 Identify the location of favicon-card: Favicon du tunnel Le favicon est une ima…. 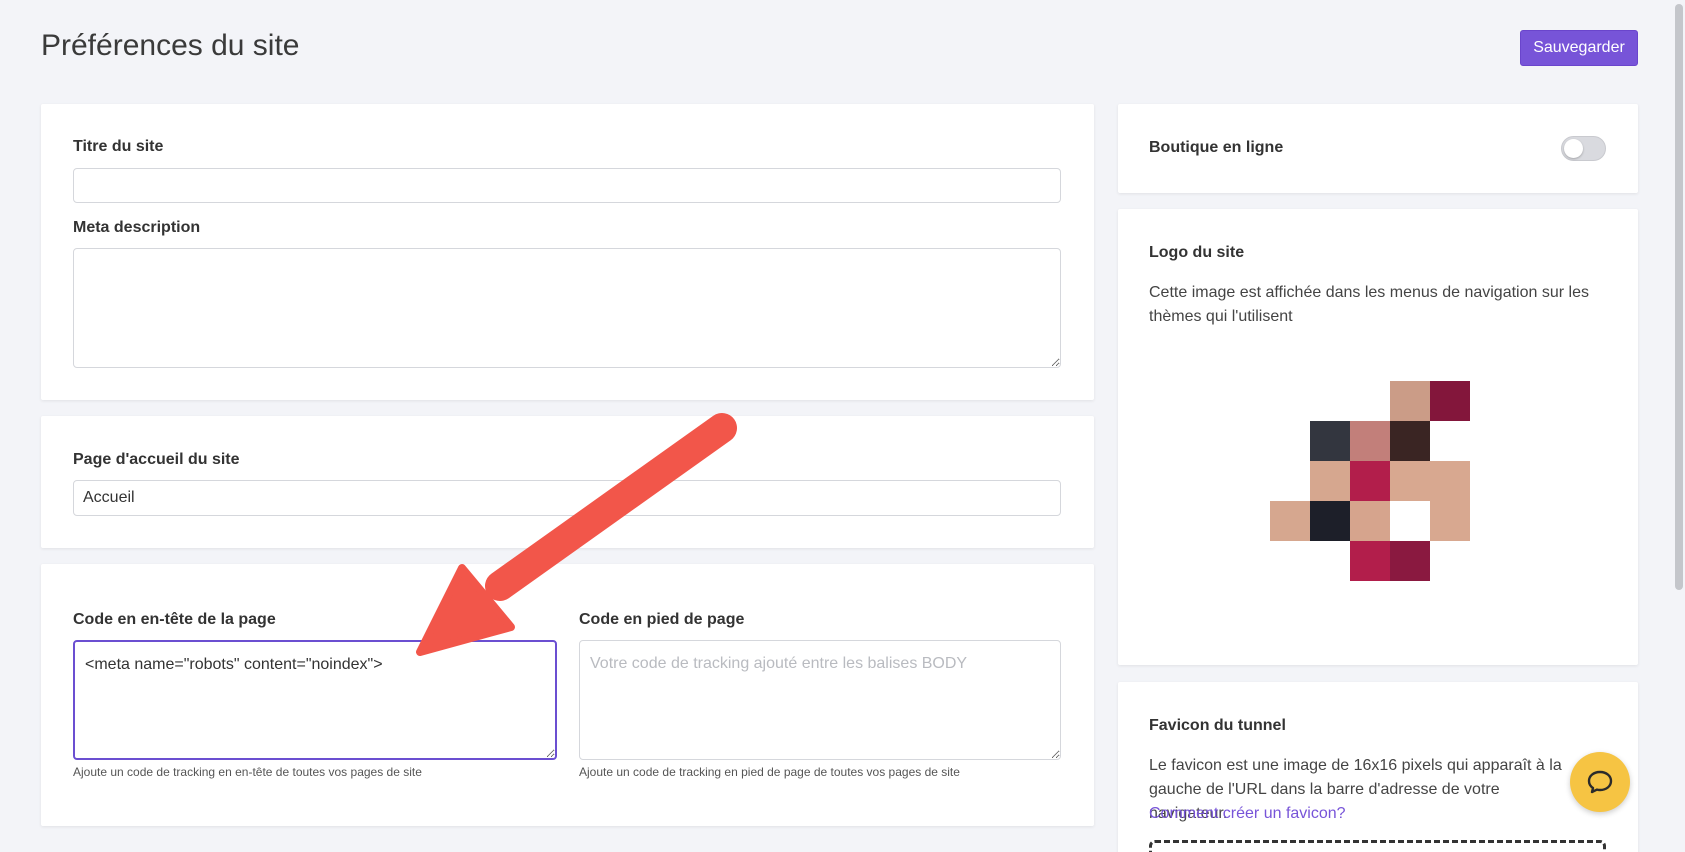
(1378, 767).